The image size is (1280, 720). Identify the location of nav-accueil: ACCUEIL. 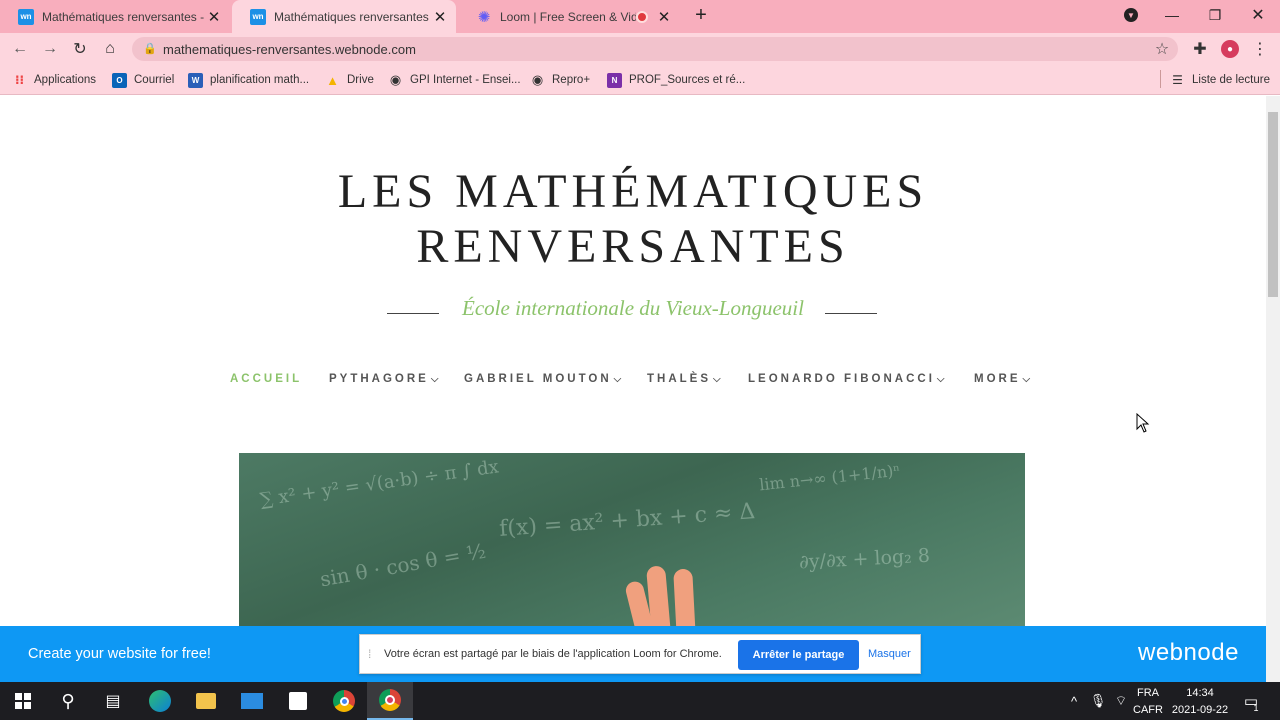
(266, 379).